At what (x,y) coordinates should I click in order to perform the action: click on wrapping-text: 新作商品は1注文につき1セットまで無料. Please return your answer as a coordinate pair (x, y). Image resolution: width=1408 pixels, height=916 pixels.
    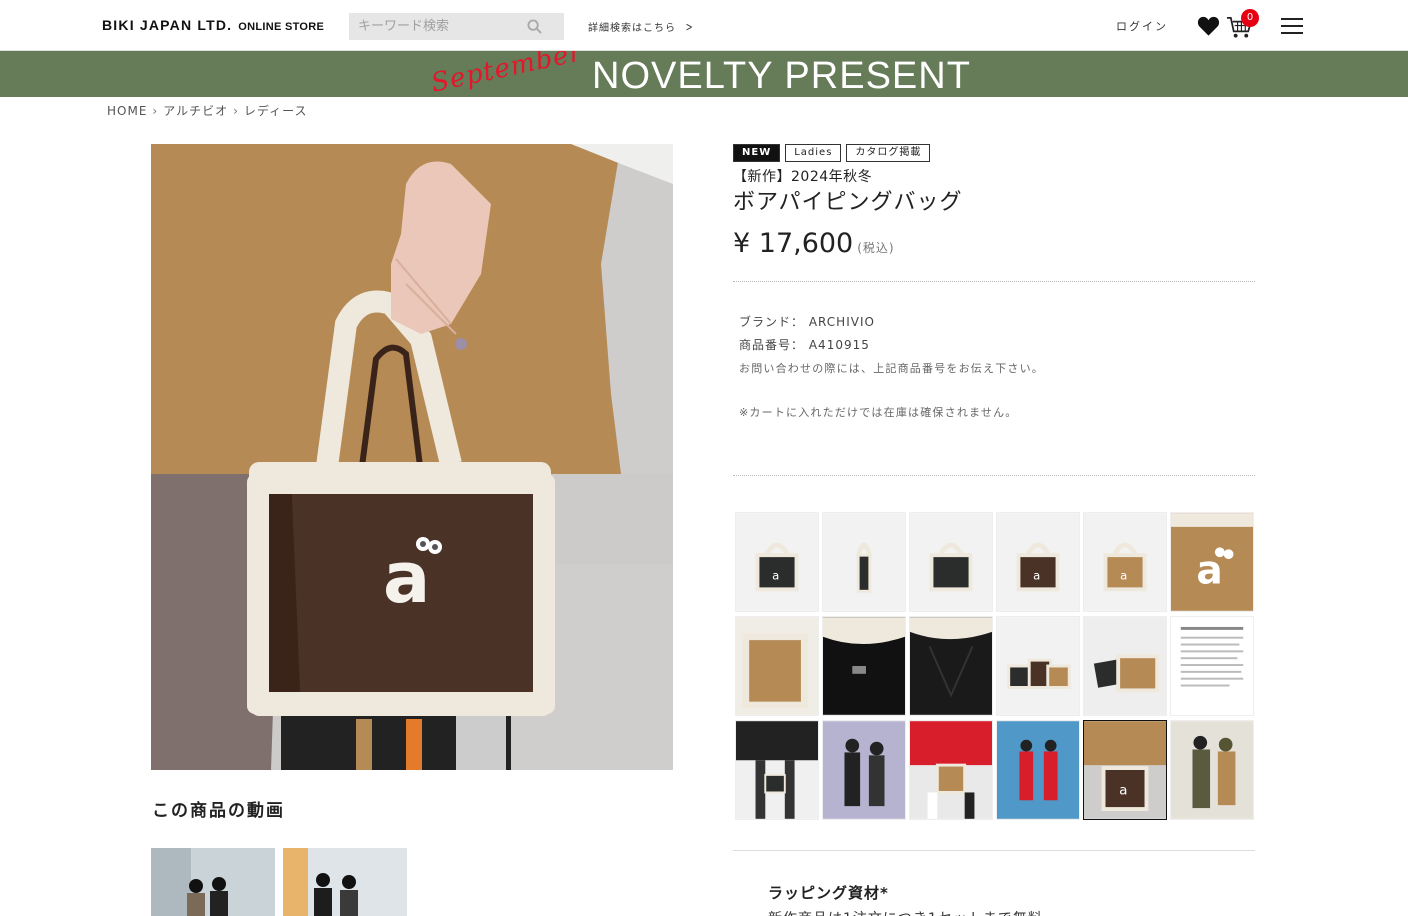
    Looking at the image, I should click on (905, 912).